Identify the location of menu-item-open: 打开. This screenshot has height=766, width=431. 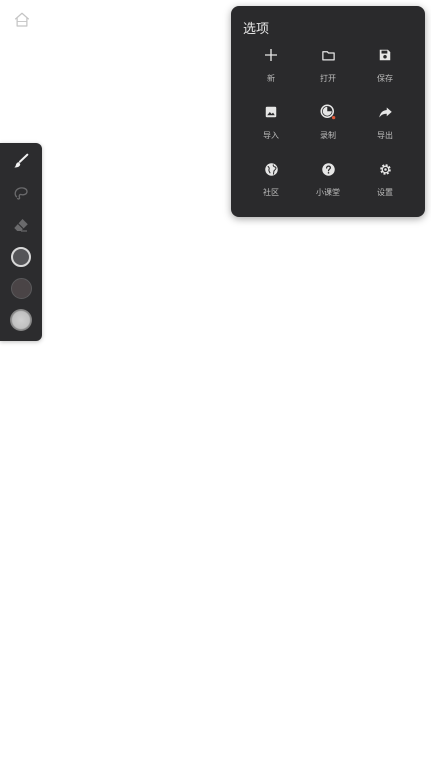
(328, 71).